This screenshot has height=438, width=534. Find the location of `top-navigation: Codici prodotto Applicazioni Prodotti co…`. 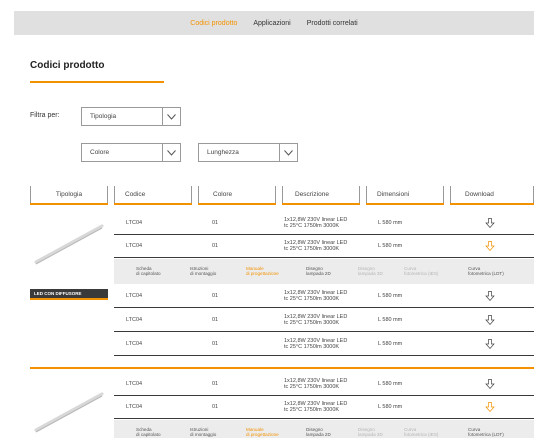

top-navigation: Codici prodotto Applicazioni Prodotti co… is located at coordinates (274, 23).